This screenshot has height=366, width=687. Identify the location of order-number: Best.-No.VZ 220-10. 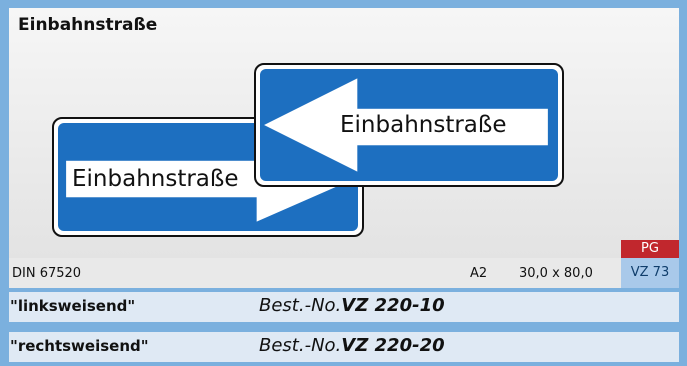
(352, 305).